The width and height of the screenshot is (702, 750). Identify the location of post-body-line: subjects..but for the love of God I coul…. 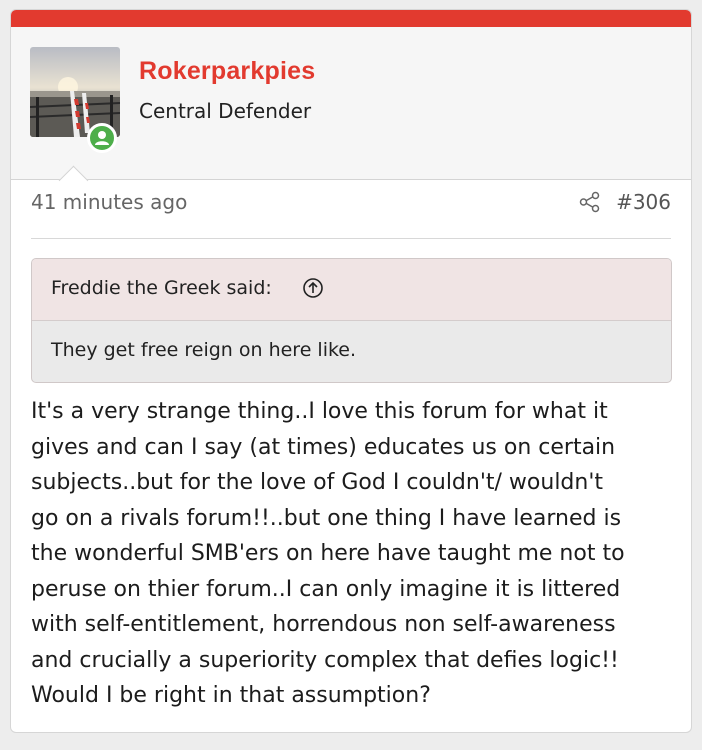
(317, 482).